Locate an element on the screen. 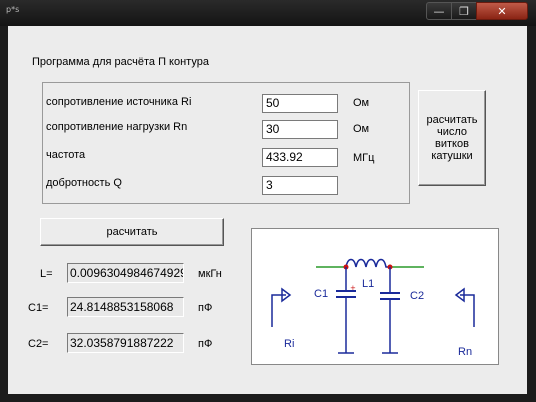 The width and height of the screenshot is (536, 402). calc-coil-turns-button: расчитать число витков катушки is located at coordinates (452, 138).